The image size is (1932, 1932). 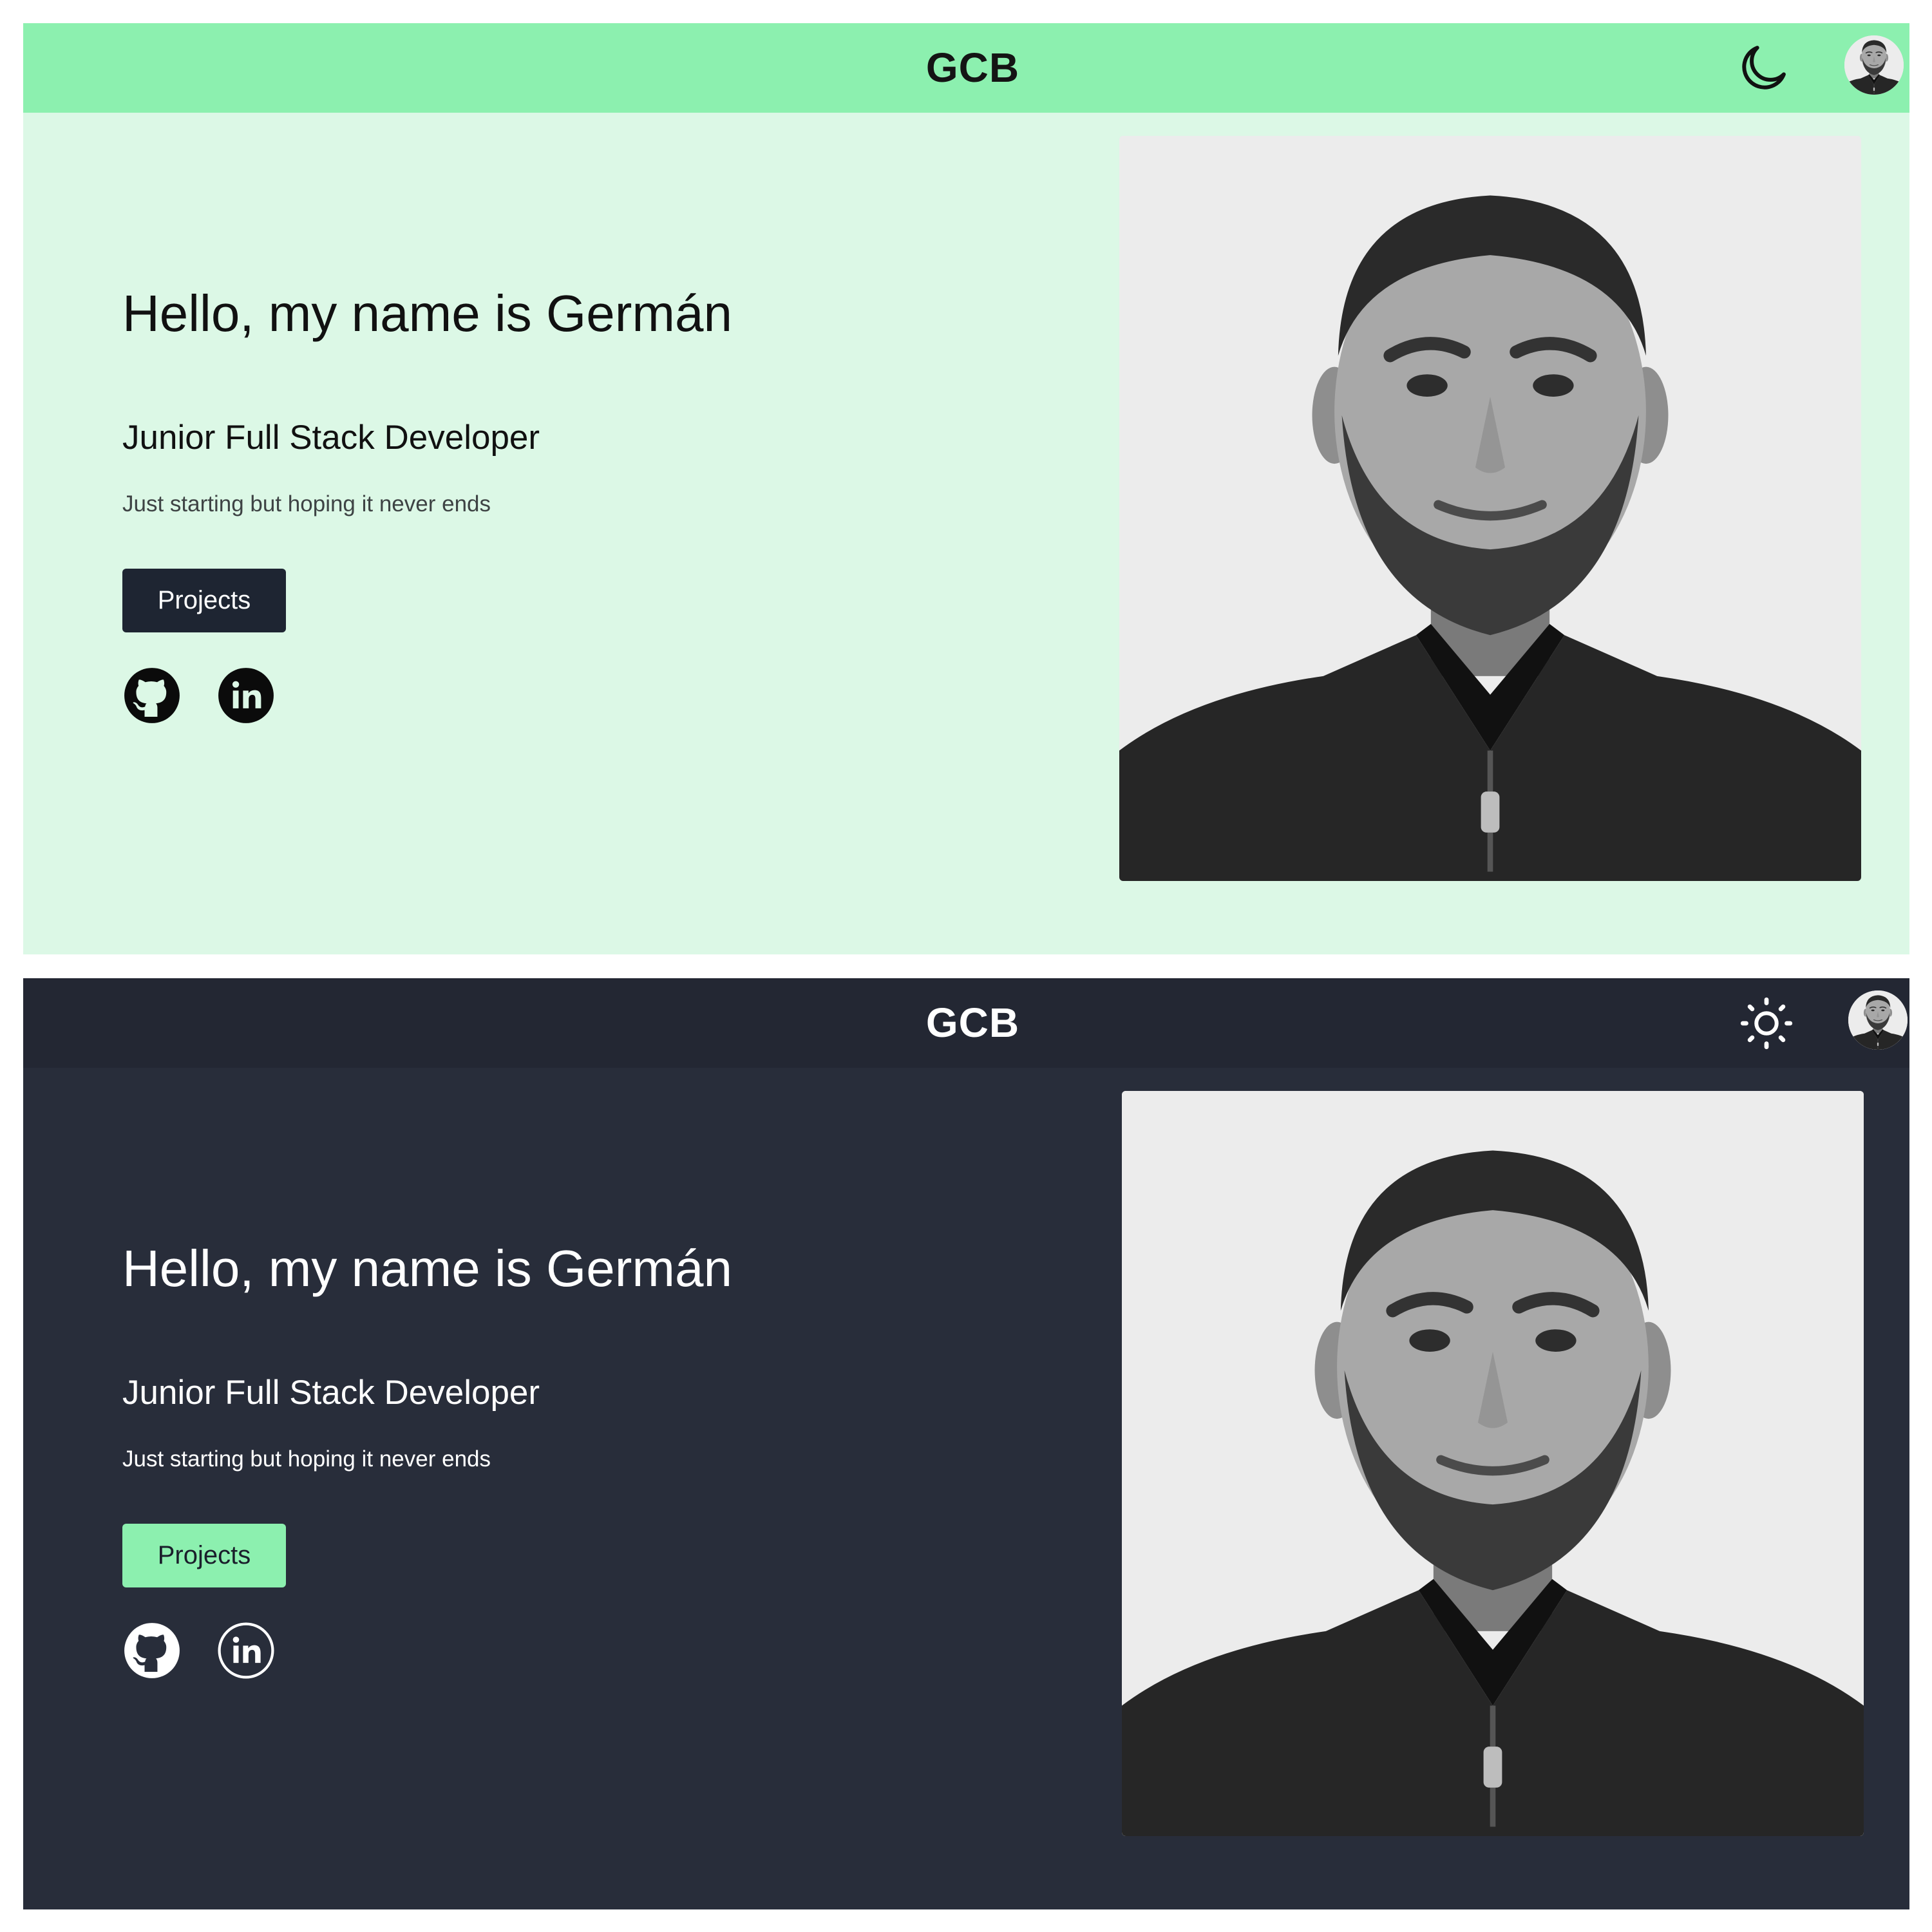 I want to click on moon-icon, so click(x=1763, y=68).